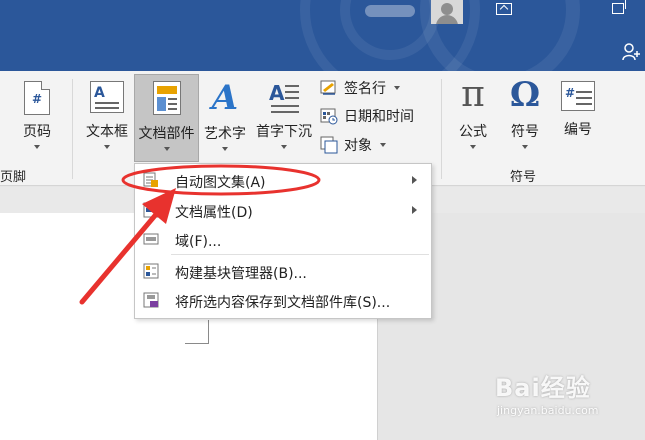 The height and width of the screenshot is (440, 645). I want to click on date-time-button: 日期和时间, so click(367, 116).